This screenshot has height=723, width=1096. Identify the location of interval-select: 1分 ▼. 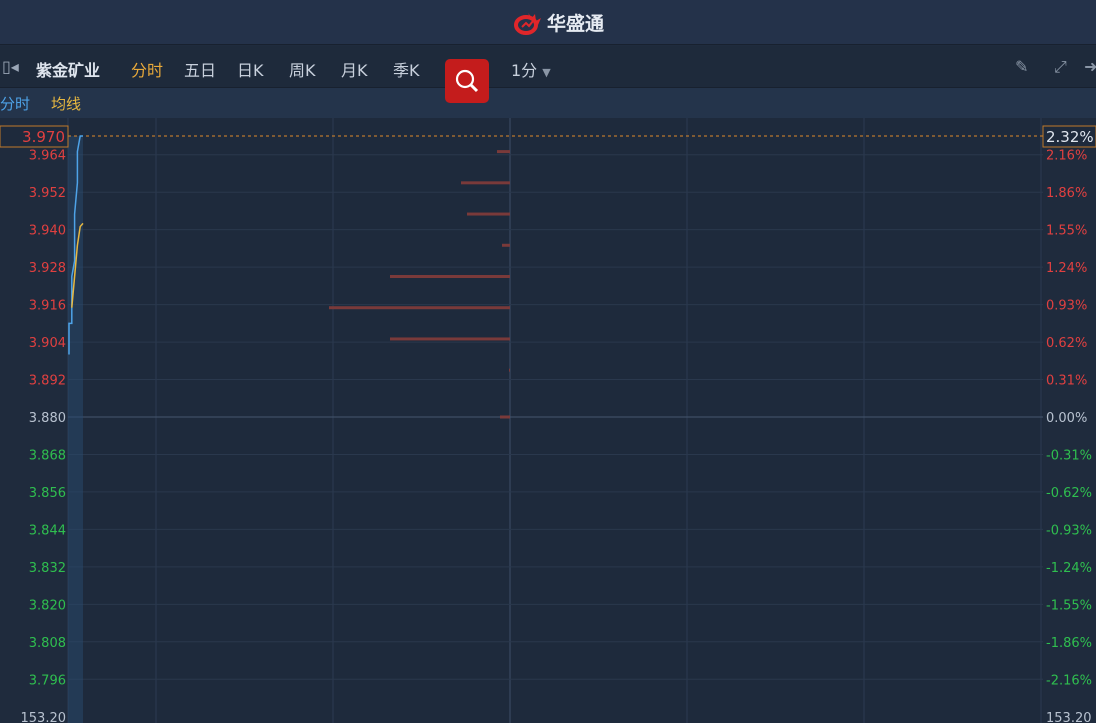
(531, 69).